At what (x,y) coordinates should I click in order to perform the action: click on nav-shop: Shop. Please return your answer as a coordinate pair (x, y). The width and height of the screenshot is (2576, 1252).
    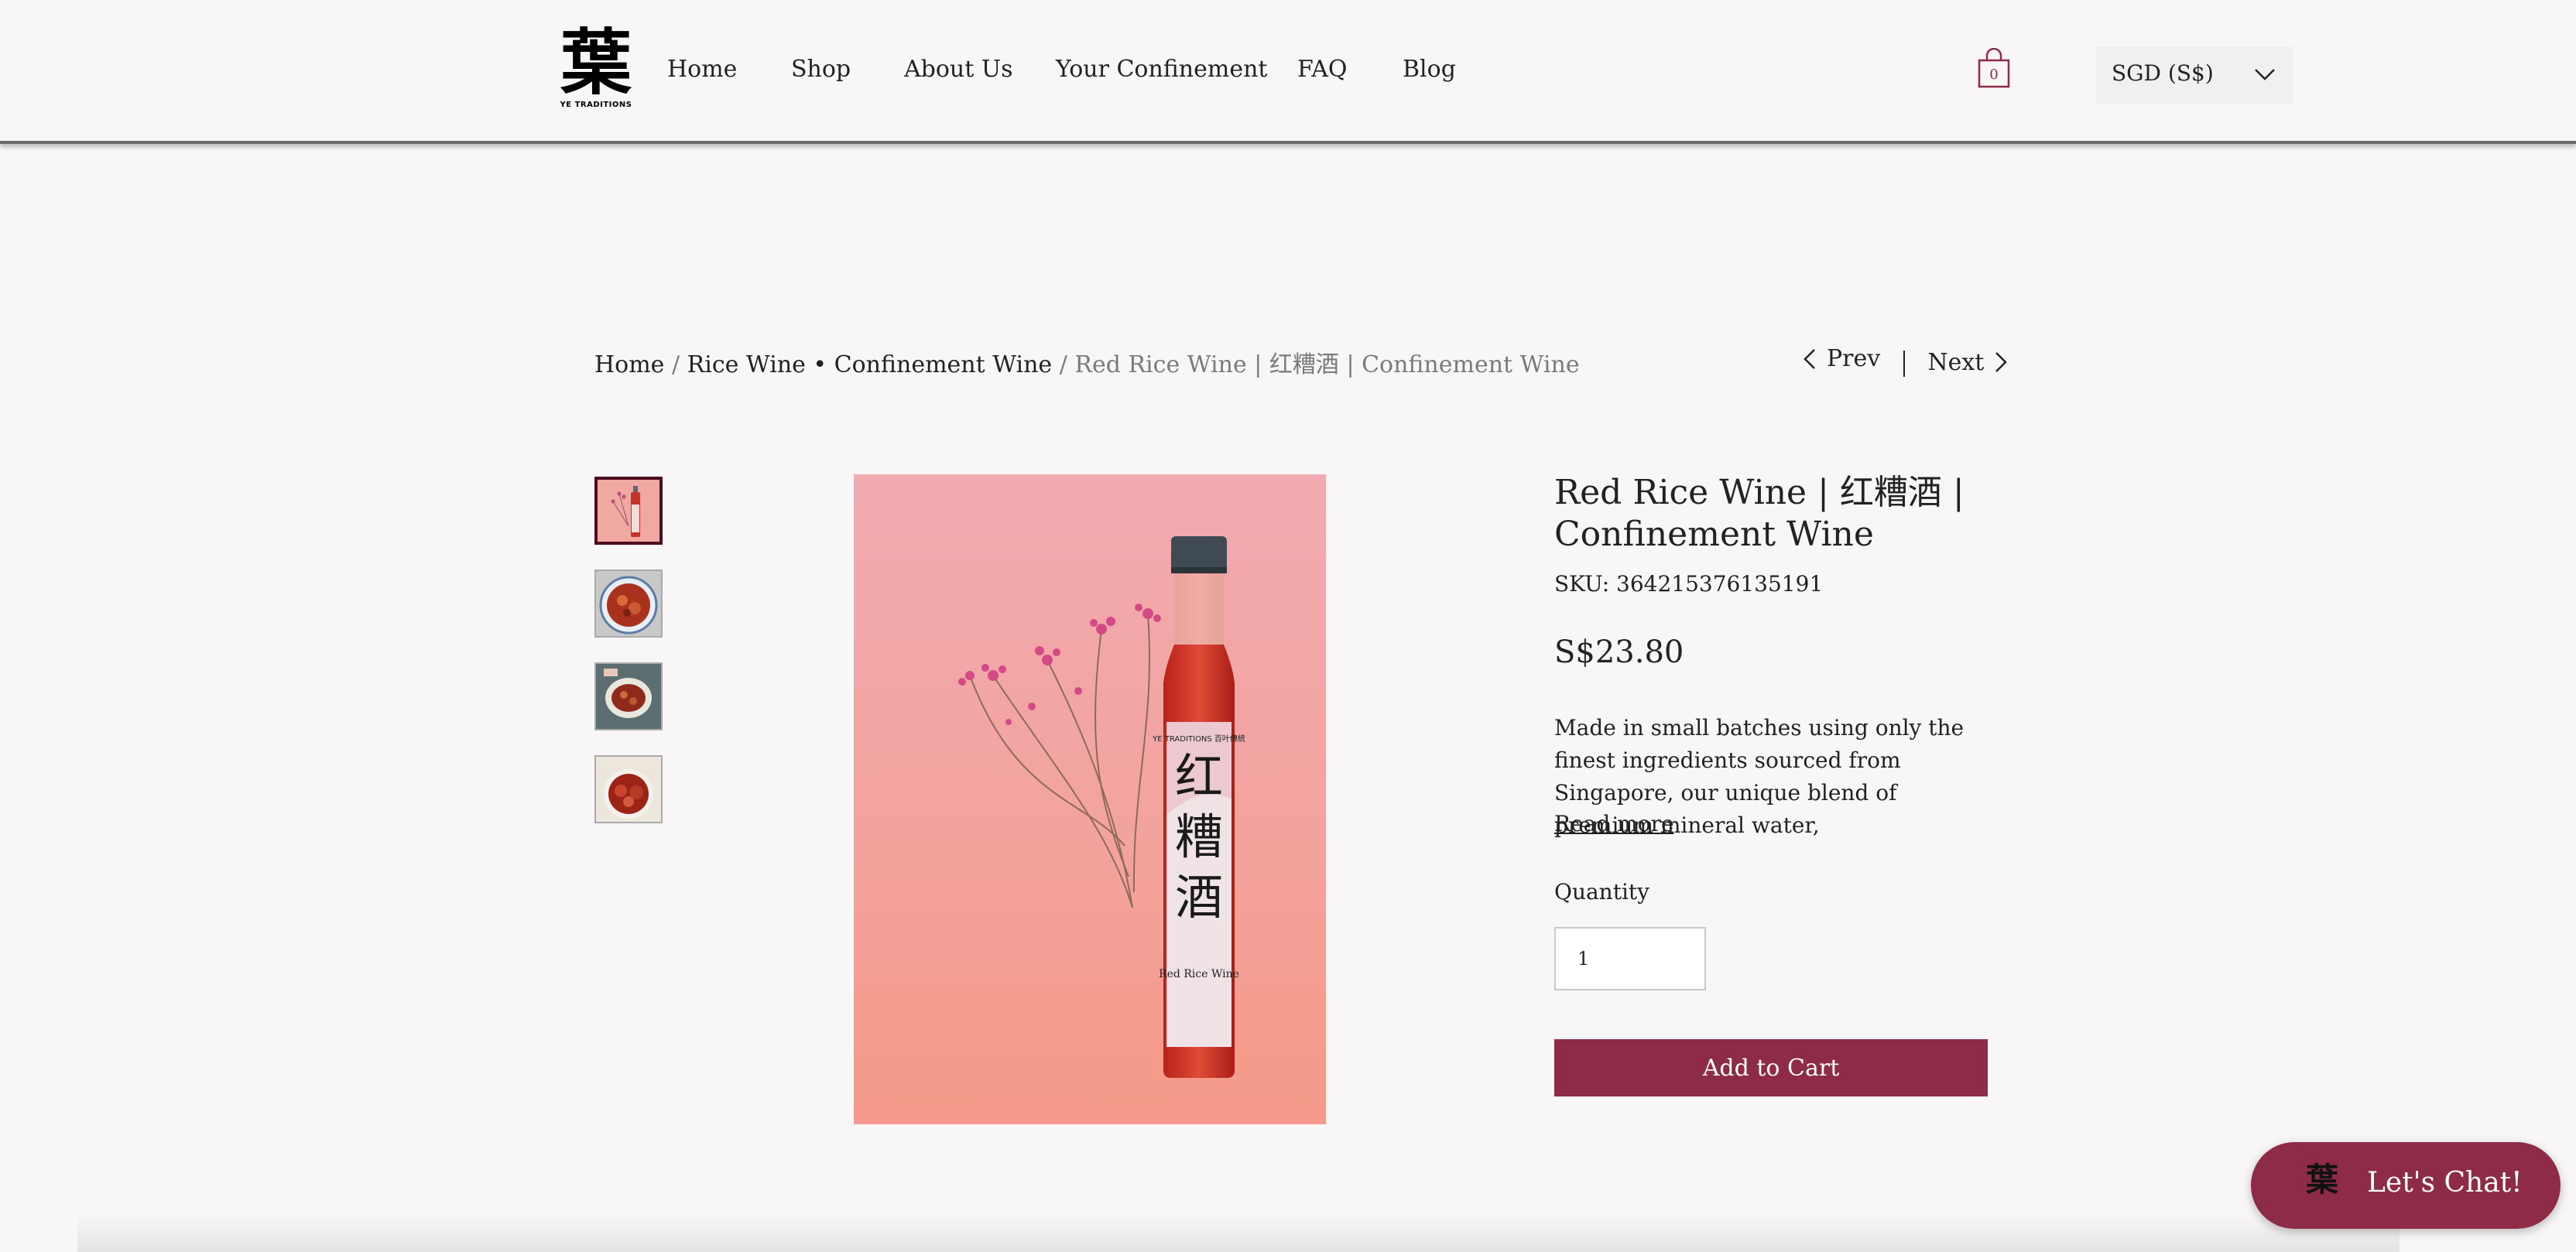
    Looking at the image, I should click on (821, 69).